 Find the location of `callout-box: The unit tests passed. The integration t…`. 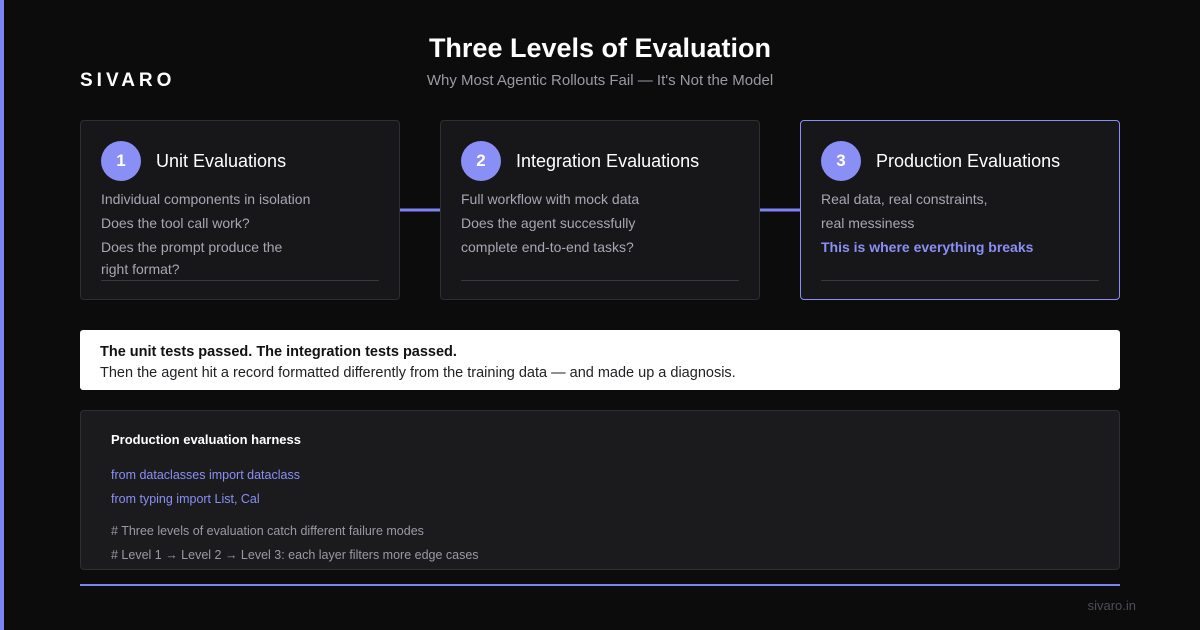

callout-box: The unit tests passed. The integration t… is located at coordinates (600, 360).